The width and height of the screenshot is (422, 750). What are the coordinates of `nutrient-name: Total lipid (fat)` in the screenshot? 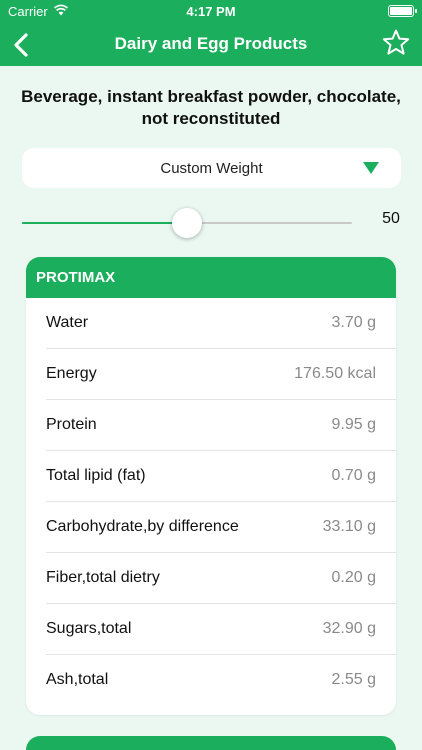 It's located at (96, 475).